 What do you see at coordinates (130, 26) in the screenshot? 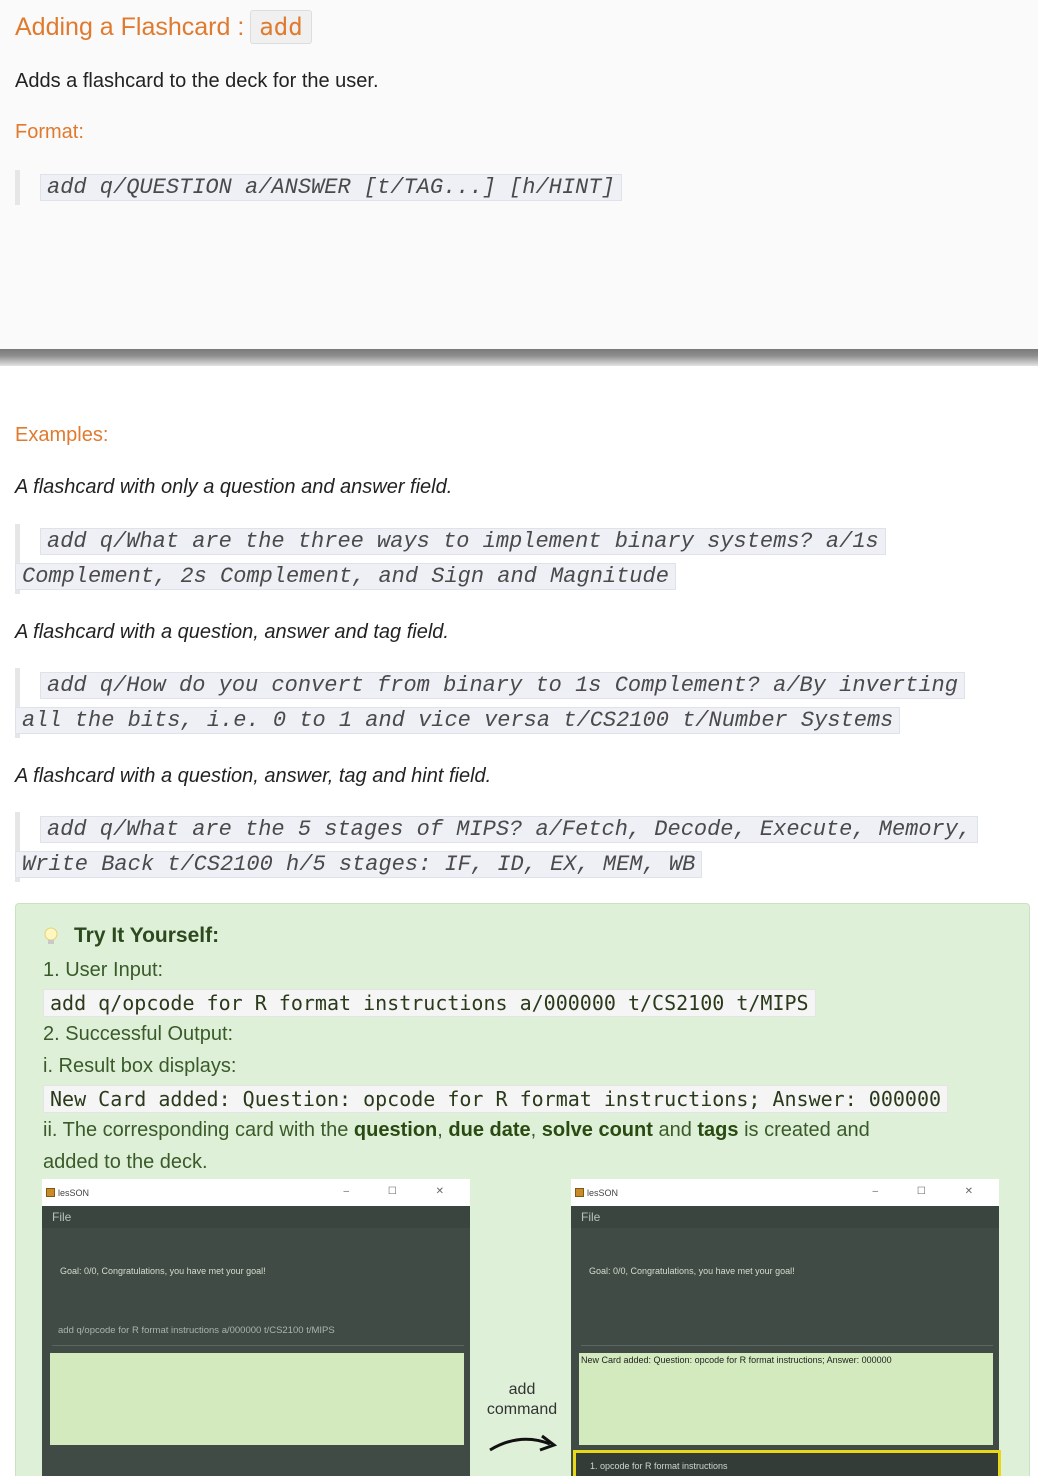
I see `title-text: Adding a Flashcard :` at bounding box center [130, 26].